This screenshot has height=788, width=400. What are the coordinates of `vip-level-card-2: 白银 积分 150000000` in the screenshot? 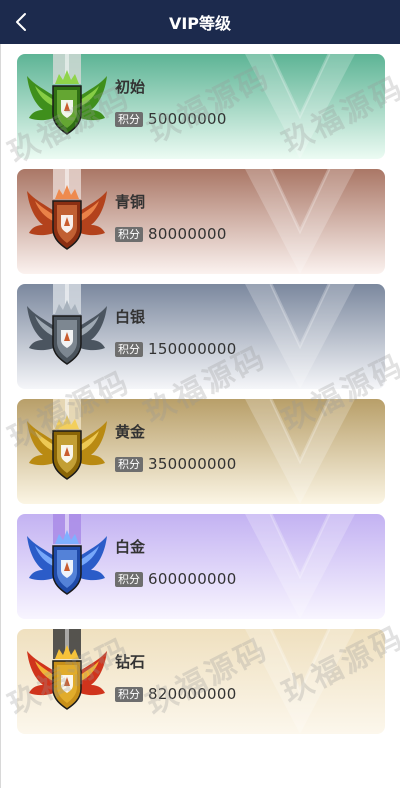 It's located at (201, 336).